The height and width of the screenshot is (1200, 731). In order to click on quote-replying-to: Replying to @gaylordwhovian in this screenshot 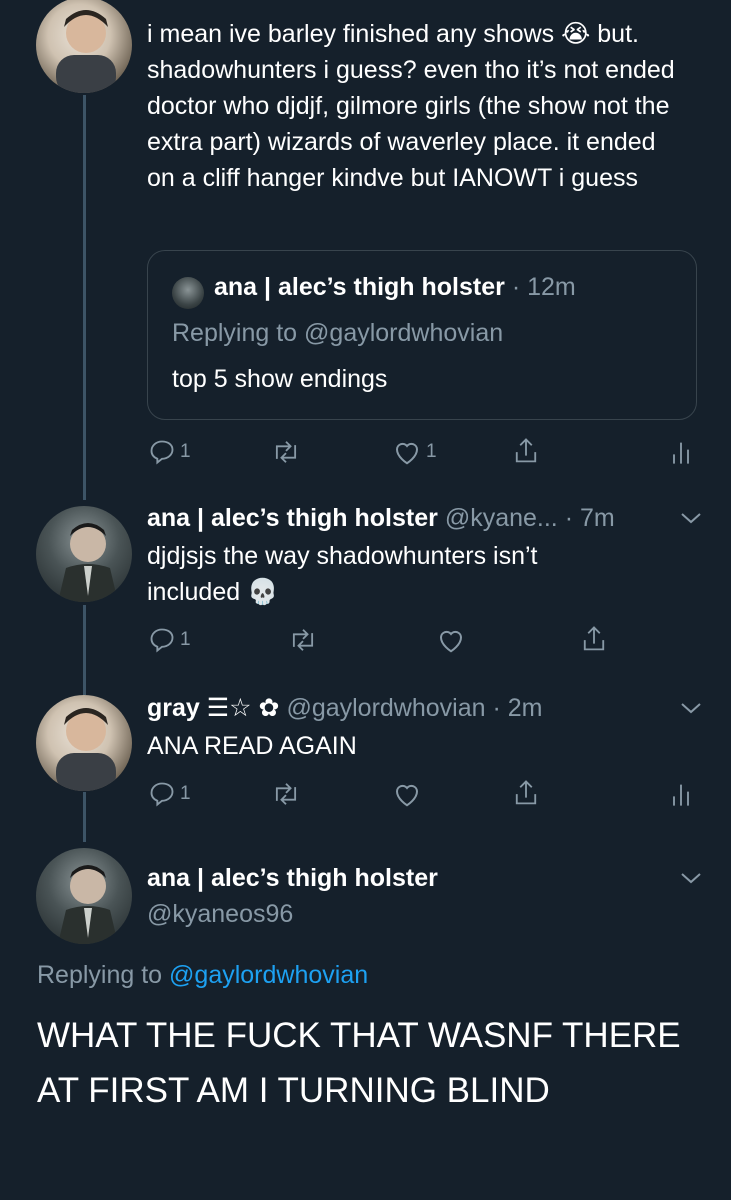, I will do `click(337, 333)`.